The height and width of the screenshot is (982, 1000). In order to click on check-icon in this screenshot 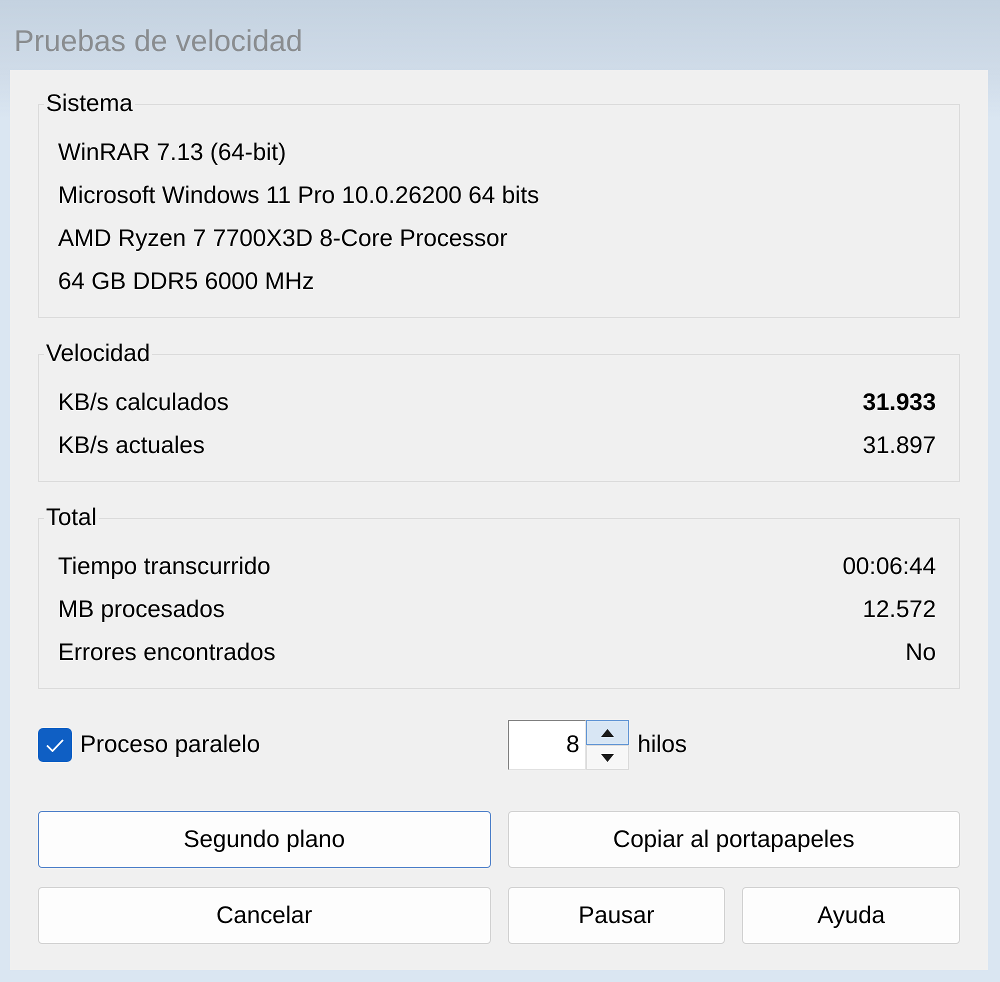, I will do `click(55, 745)`.